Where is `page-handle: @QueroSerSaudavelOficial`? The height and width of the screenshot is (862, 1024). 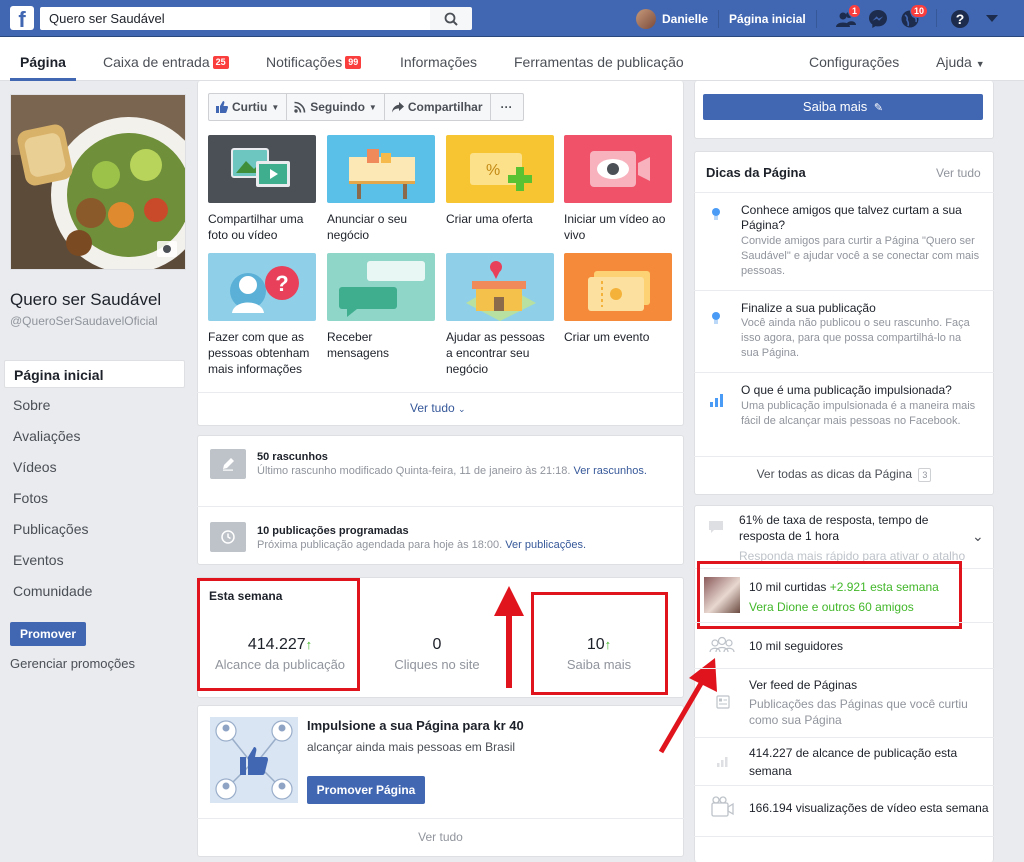 page-handle: @QueroSerSaudavelOficial is located at coordinates (100, 321).